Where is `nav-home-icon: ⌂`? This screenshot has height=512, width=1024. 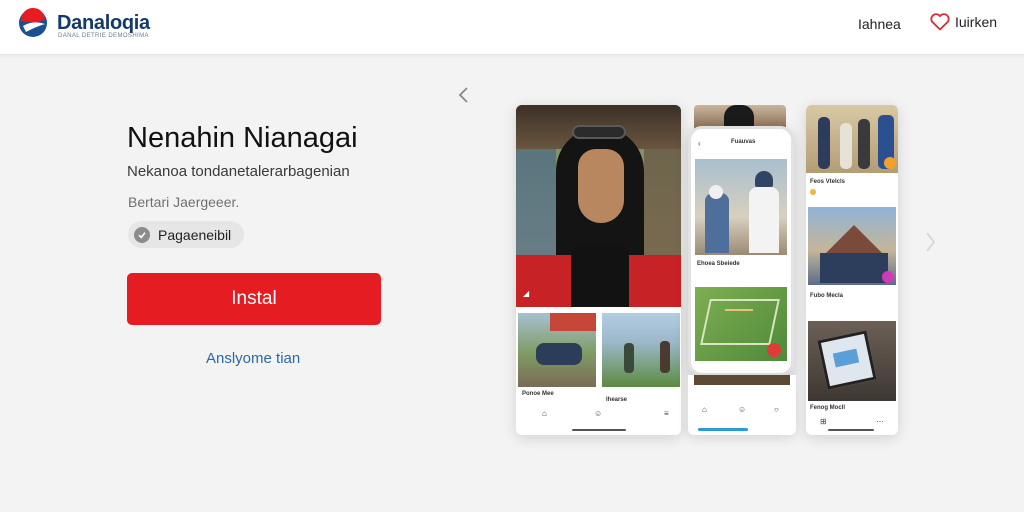
nav-home-icon: ⌂ is located at coordinates (704, 409).